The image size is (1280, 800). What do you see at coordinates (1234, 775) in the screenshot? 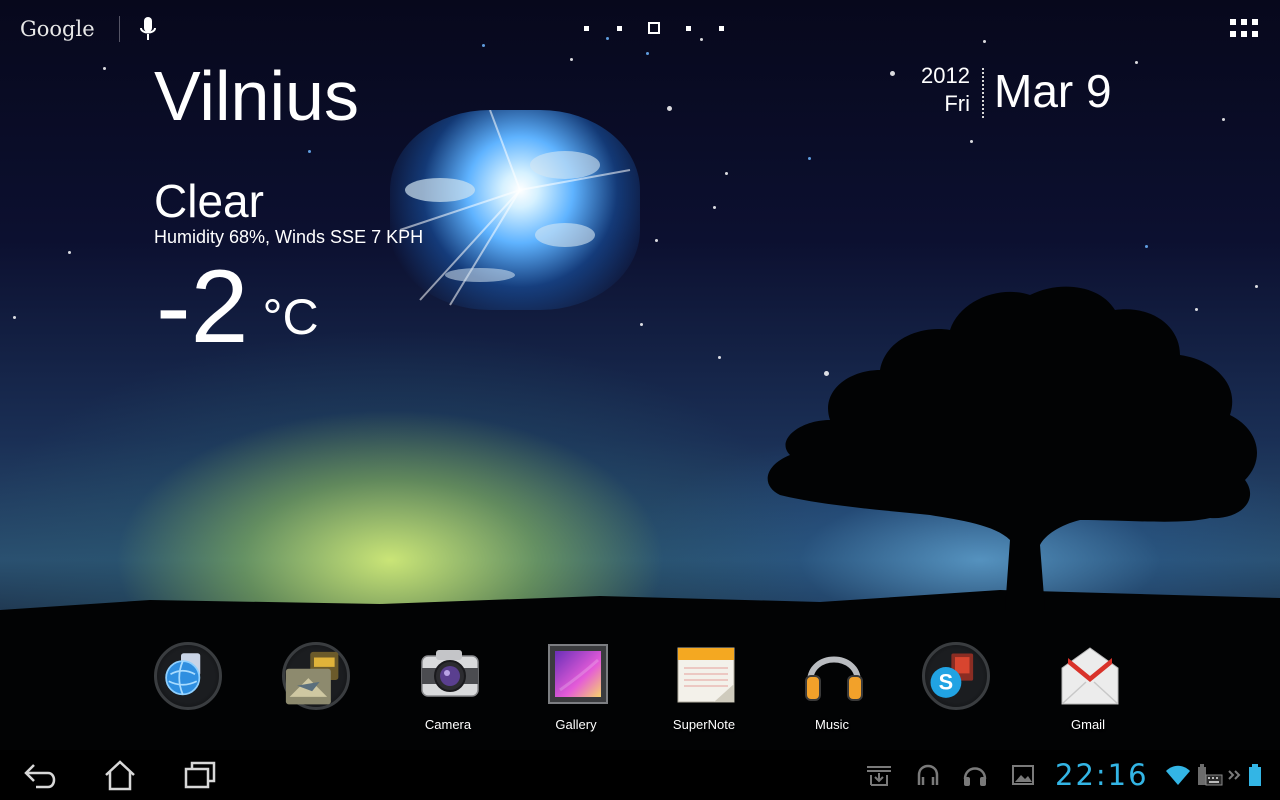
I see `usb-double-chevron-icon` at bounding box center [1234, 775].